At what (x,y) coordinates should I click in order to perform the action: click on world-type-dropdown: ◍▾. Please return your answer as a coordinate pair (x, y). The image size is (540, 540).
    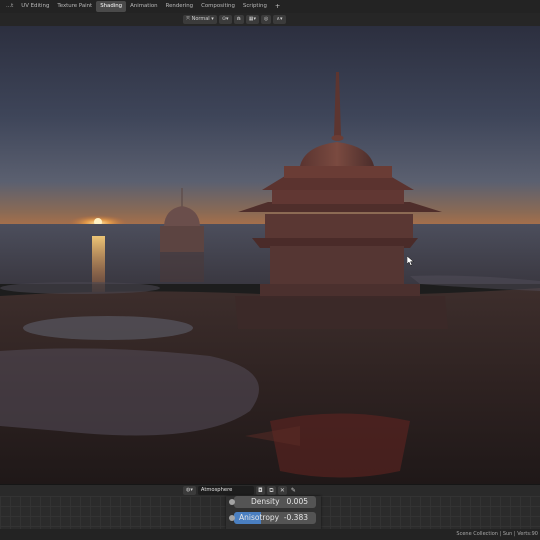
    Looking at the image, I should click on (189, 490).